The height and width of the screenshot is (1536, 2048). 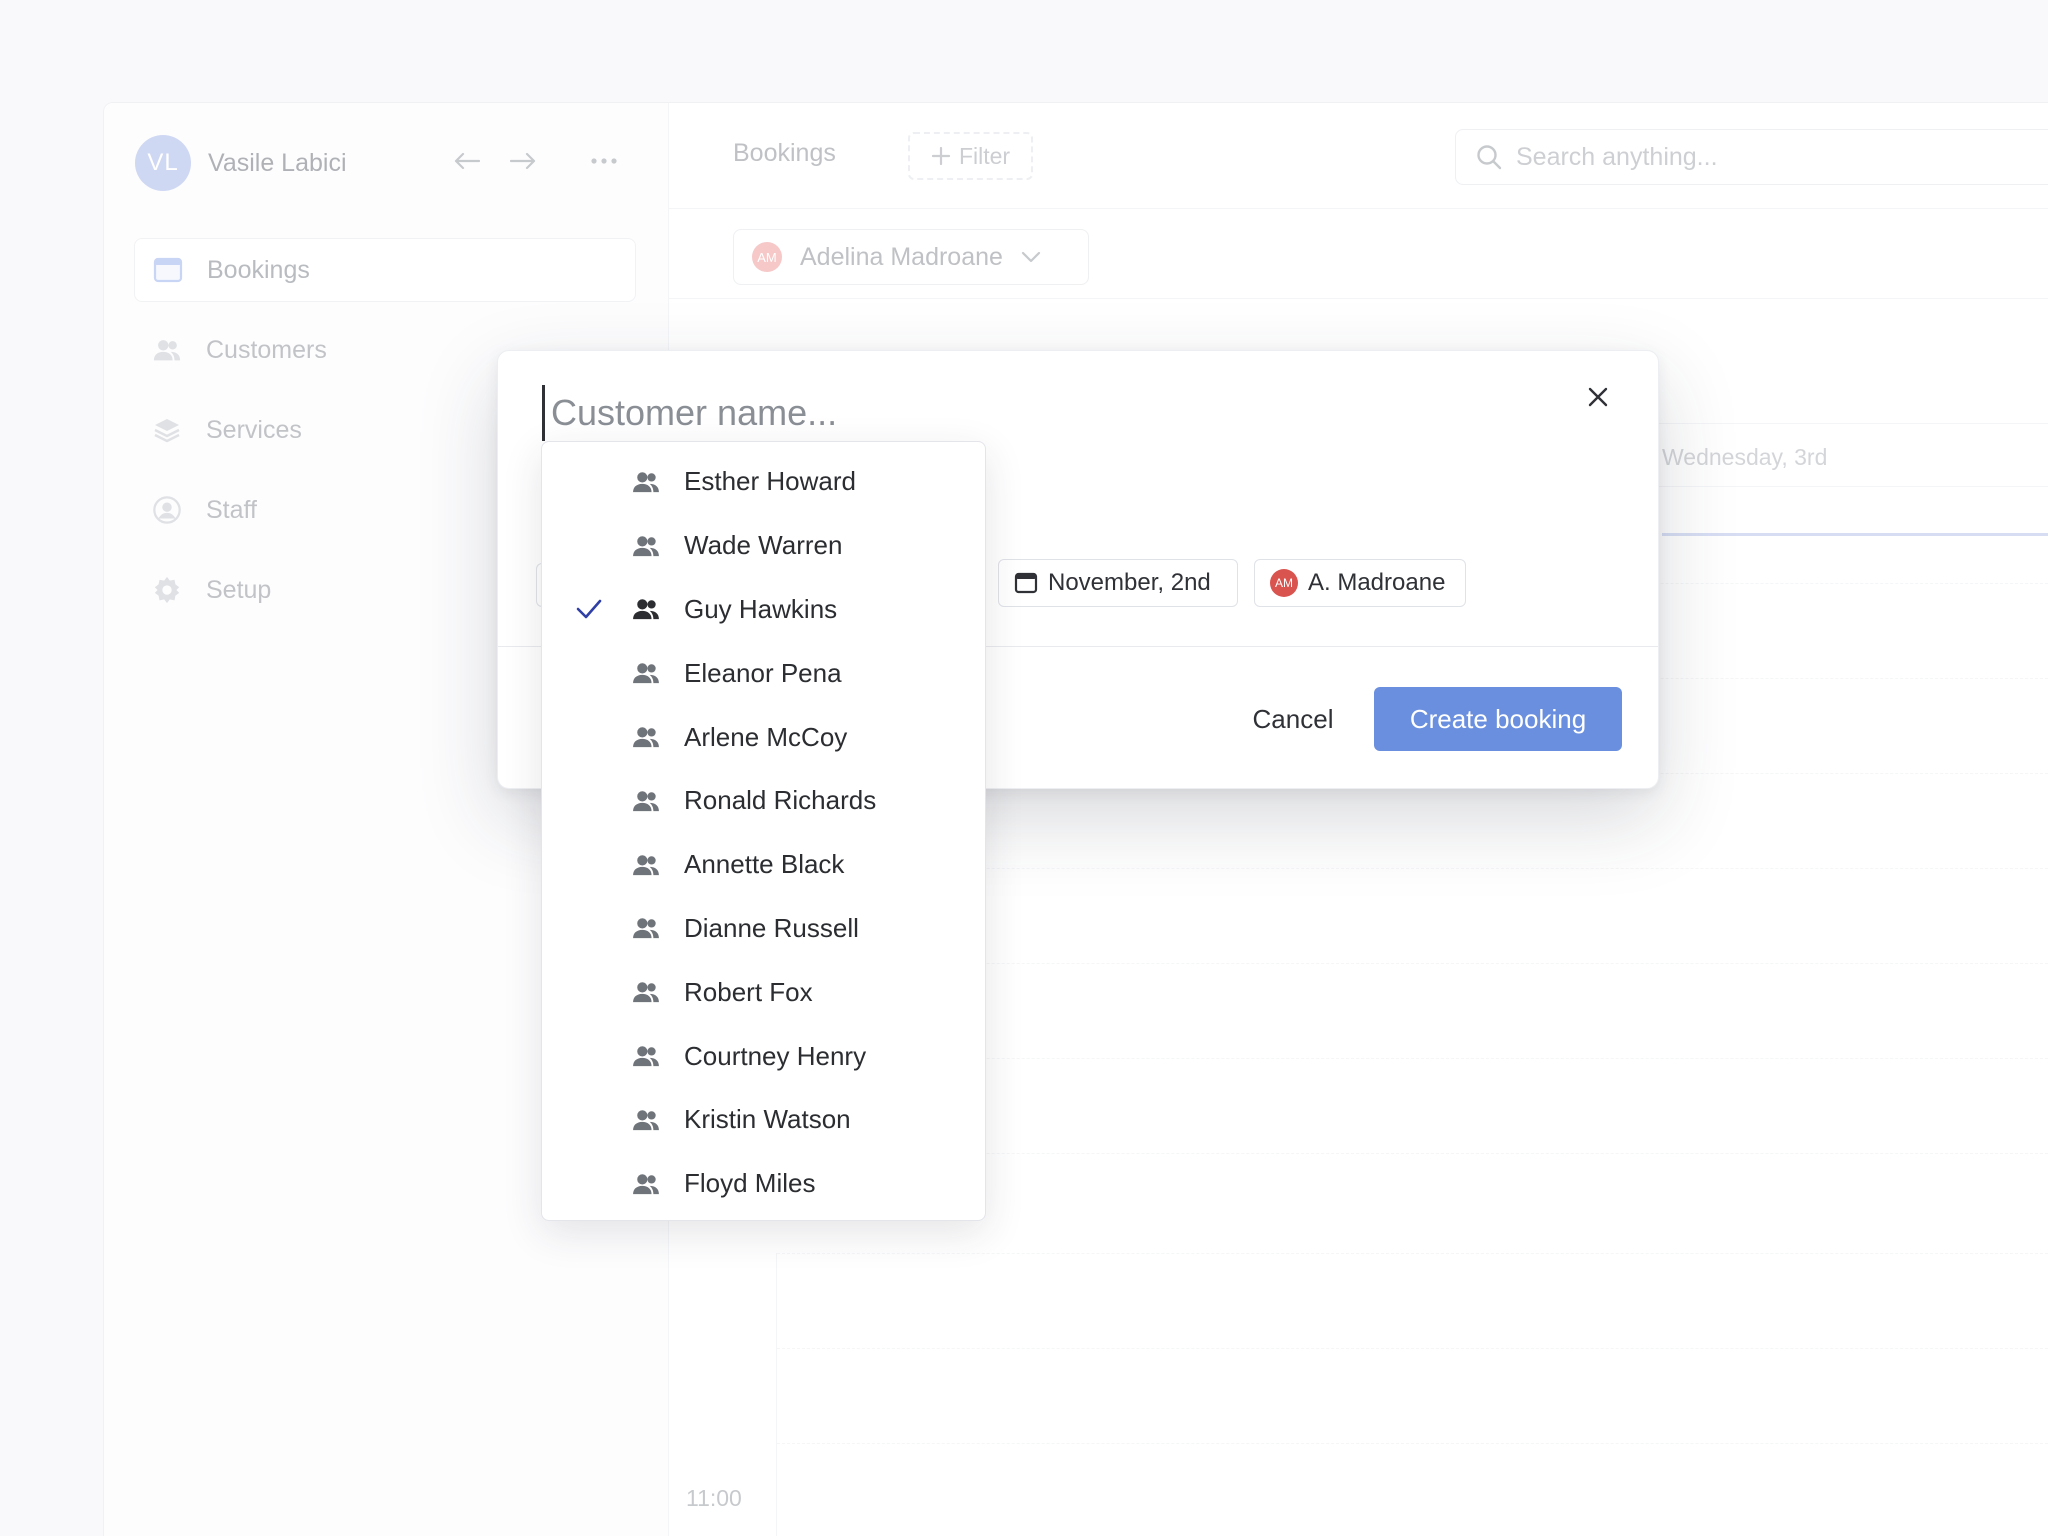 I want to click on list-item: Annette Black, so click(x=763, y=865).